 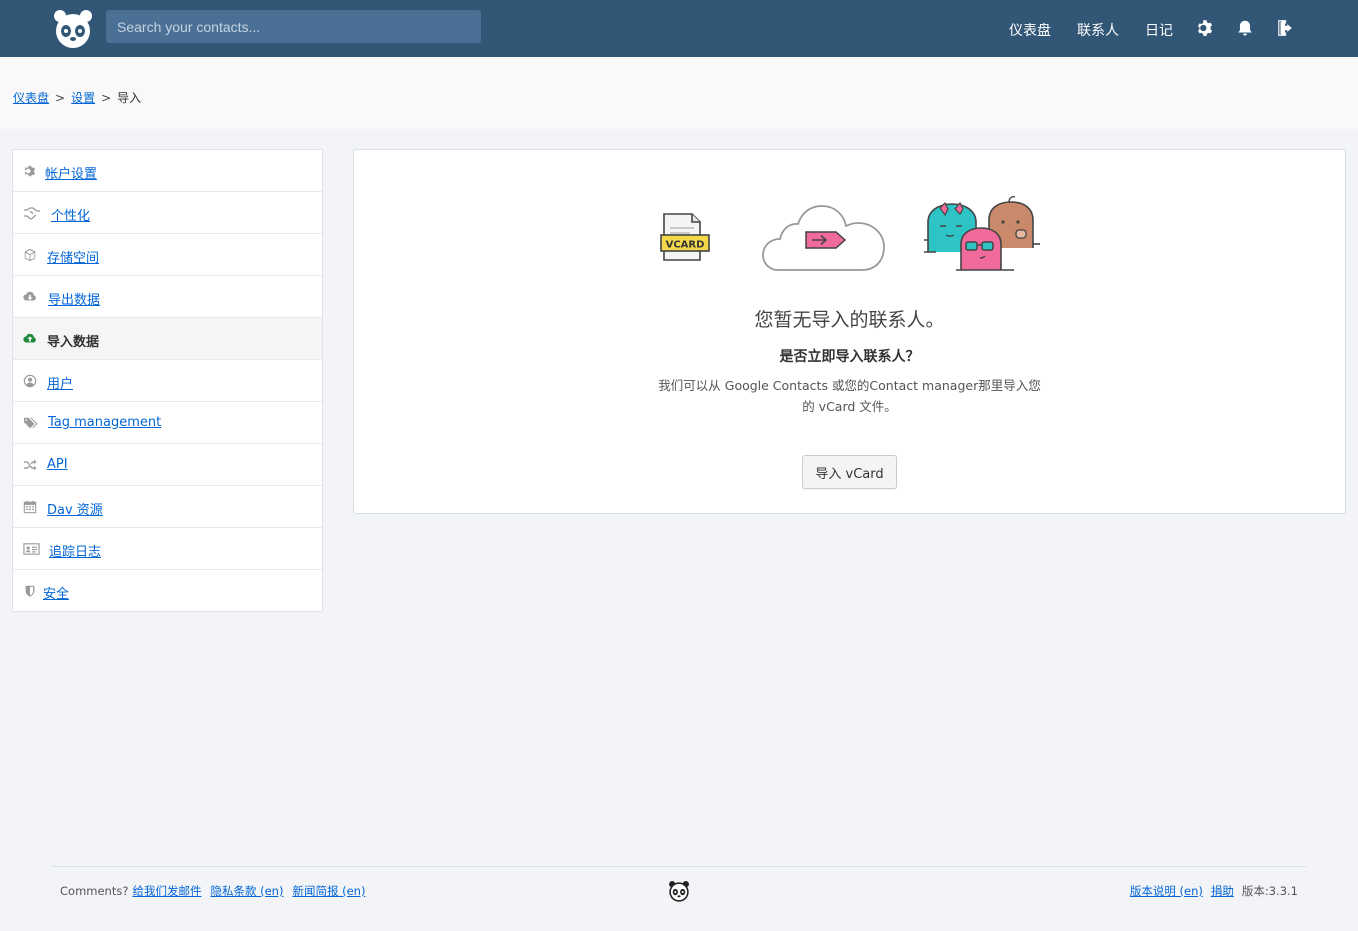 What do you see at coordinates (849, 357) in the screenshot?
I see `empty-state-subtitle: 是否立即导入联系人？` at bounding box center [849, 357].